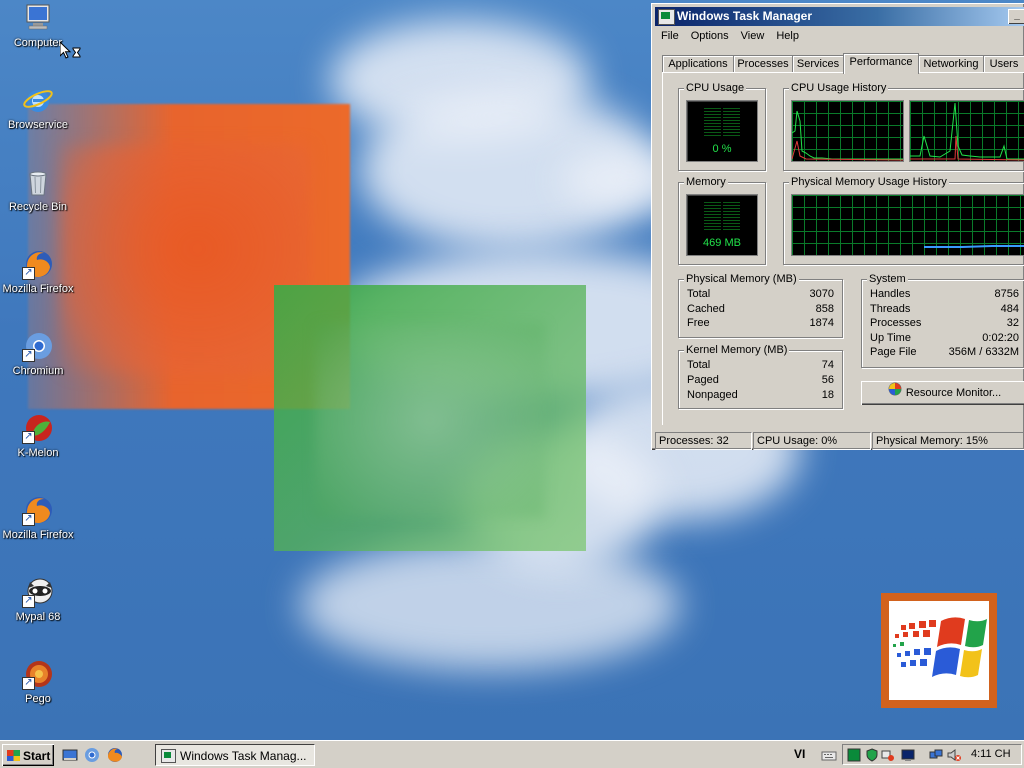 The height and width of the screenshot is (768, 1024). I want to click on memory-history-group: Physical Memory Usage History, so click(903, 220).